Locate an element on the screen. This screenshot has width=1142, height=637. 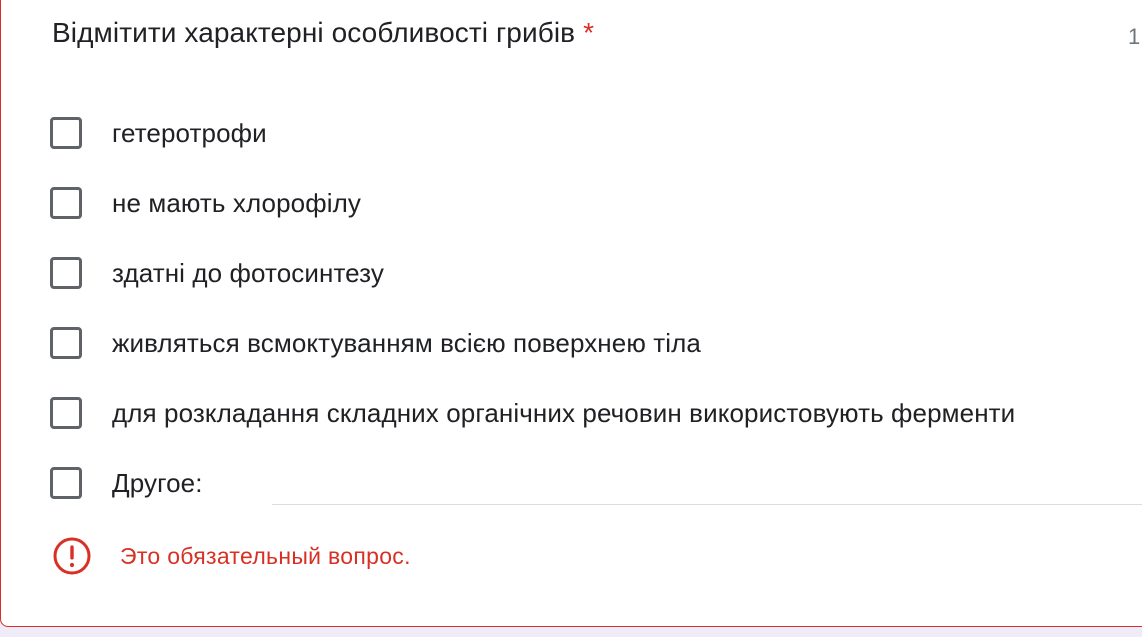
error-text: Это обязательный вопрос. is located at coordinates (265, 556).